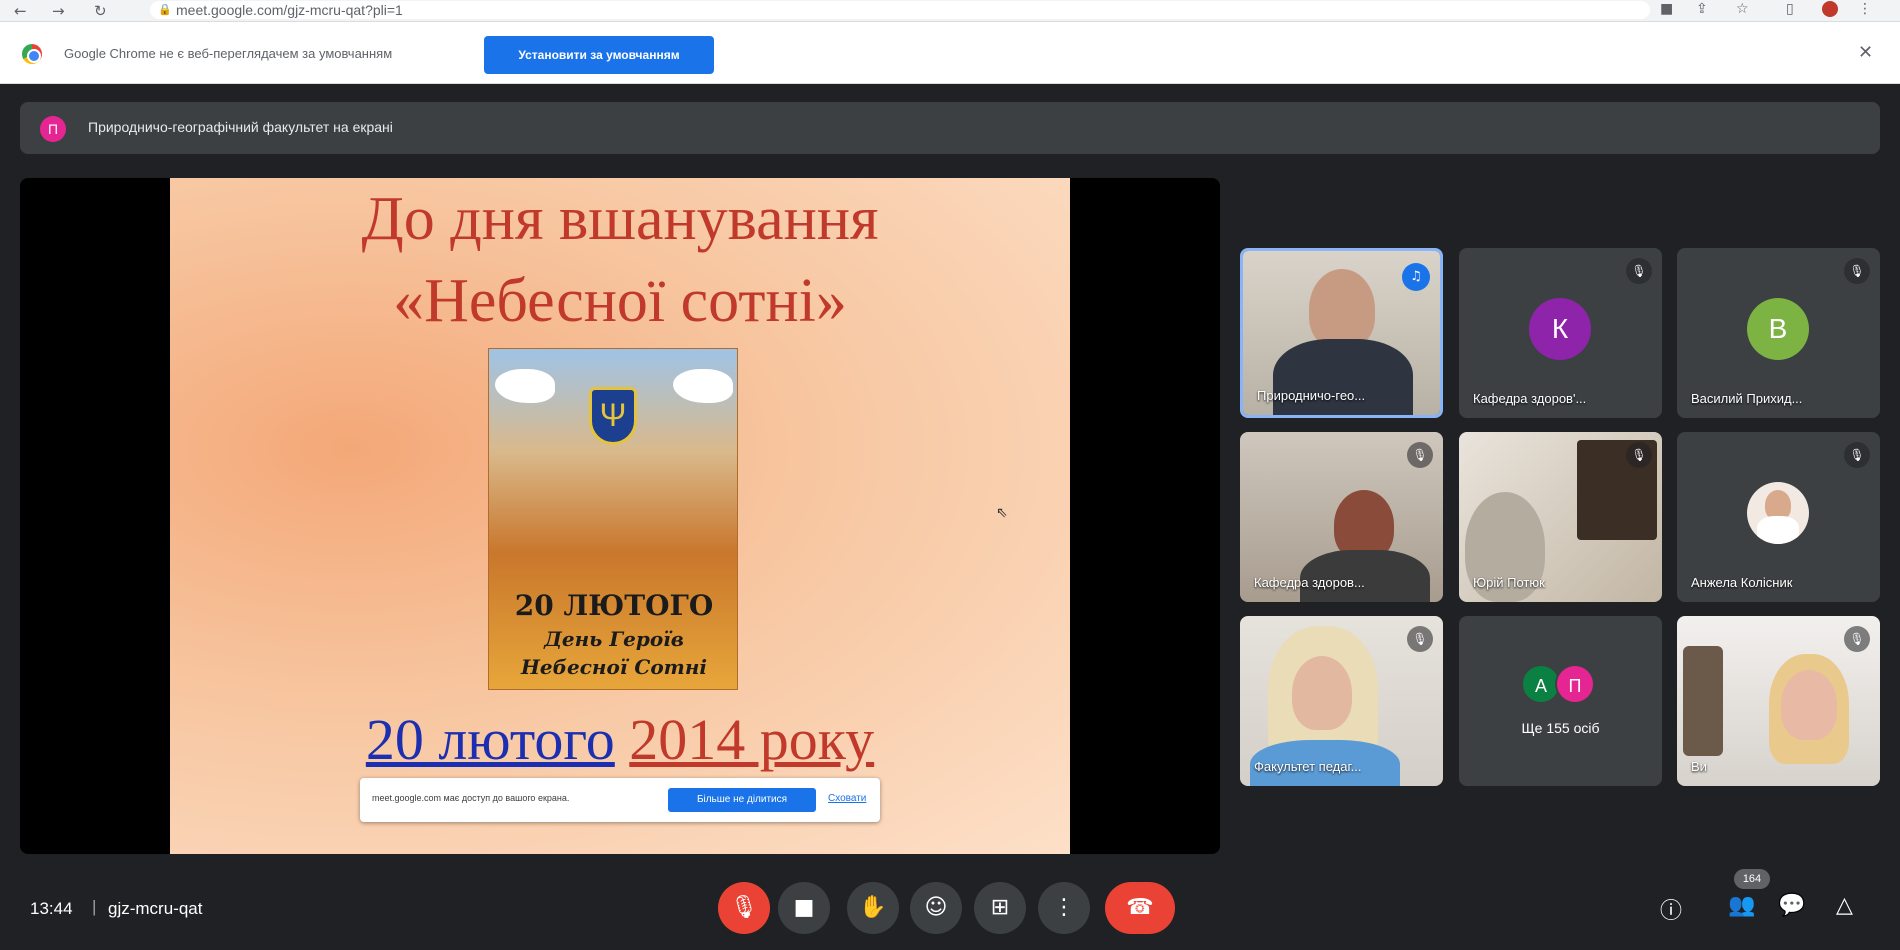  What do you see at coordinates (1064, 908) in the screenshot?
I see `more-options-button: ⋮` at bounding box center [1064, 908].